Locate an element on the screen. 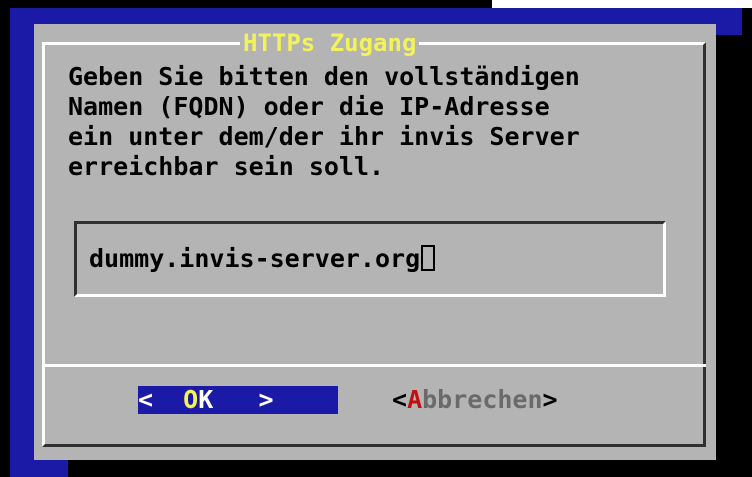  message-line: ein unter dem/der ihr invis Server is located at coordinates (324, 136).